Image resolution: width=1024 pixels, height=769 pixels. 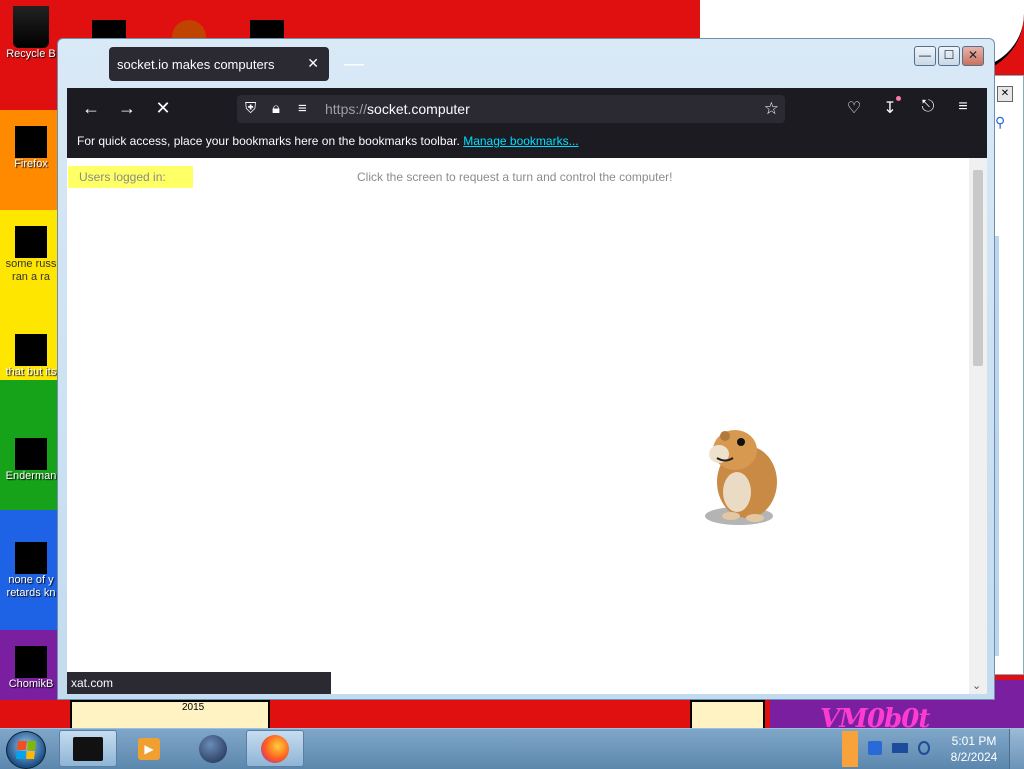 I want to click on windows-logo-icon, so click(x=26, y=750).